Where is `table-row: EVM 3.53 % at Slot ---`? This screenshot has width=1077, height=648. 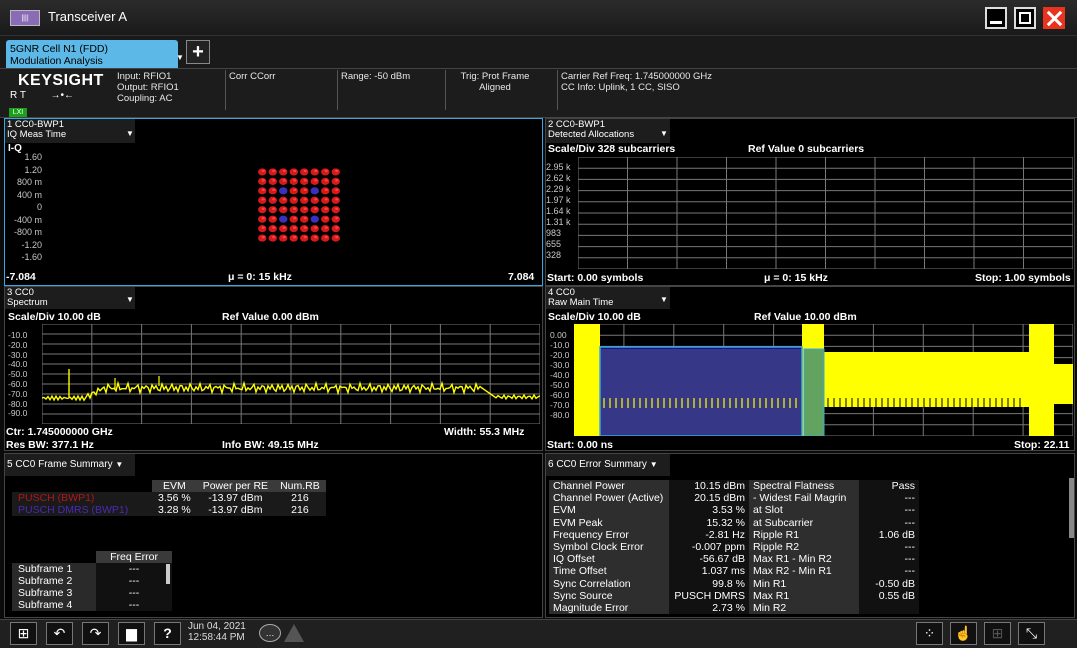 table-row: EVM 3.53 % at Slot --- is located at coordinates (734, 510).